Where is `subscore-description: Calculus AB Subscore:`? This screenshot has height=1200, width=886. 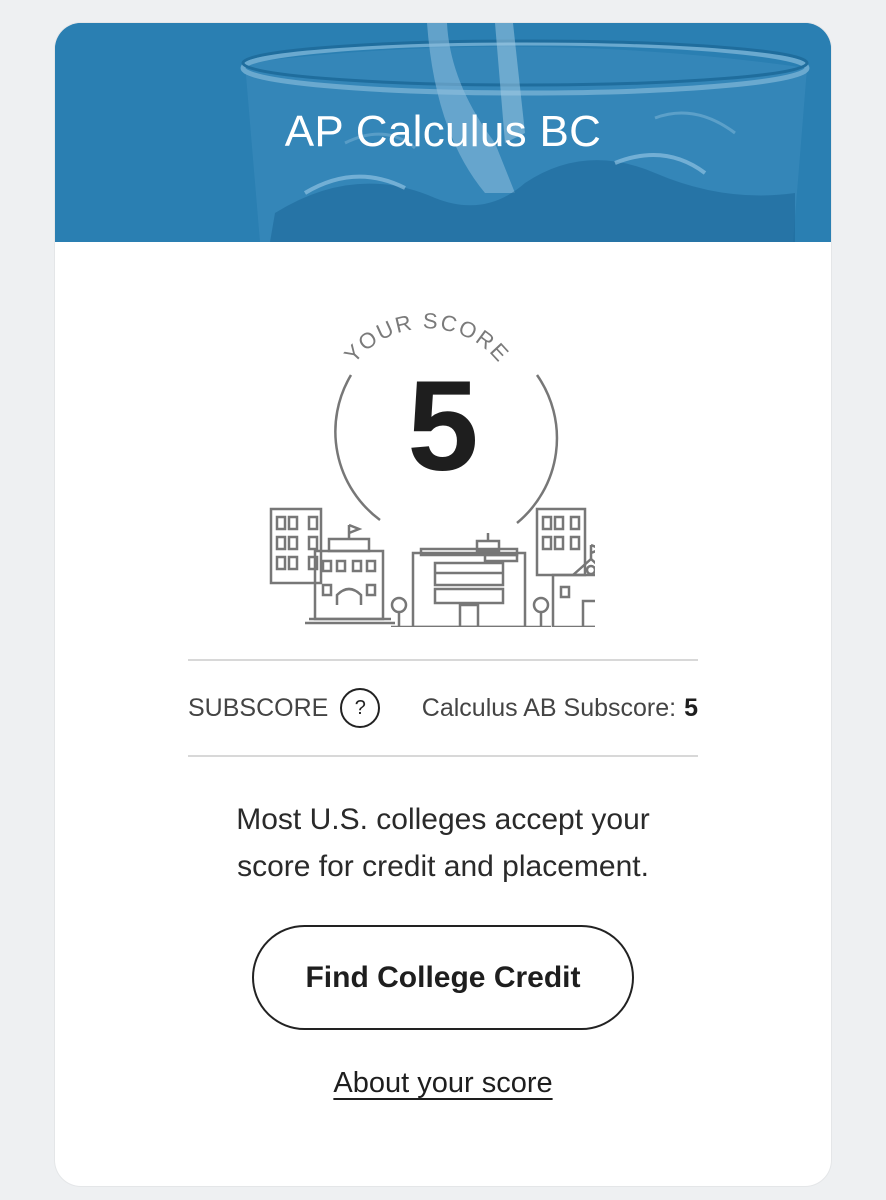 subscore-description: Calculus AB Subscore: is located at coordinates (549, 707).